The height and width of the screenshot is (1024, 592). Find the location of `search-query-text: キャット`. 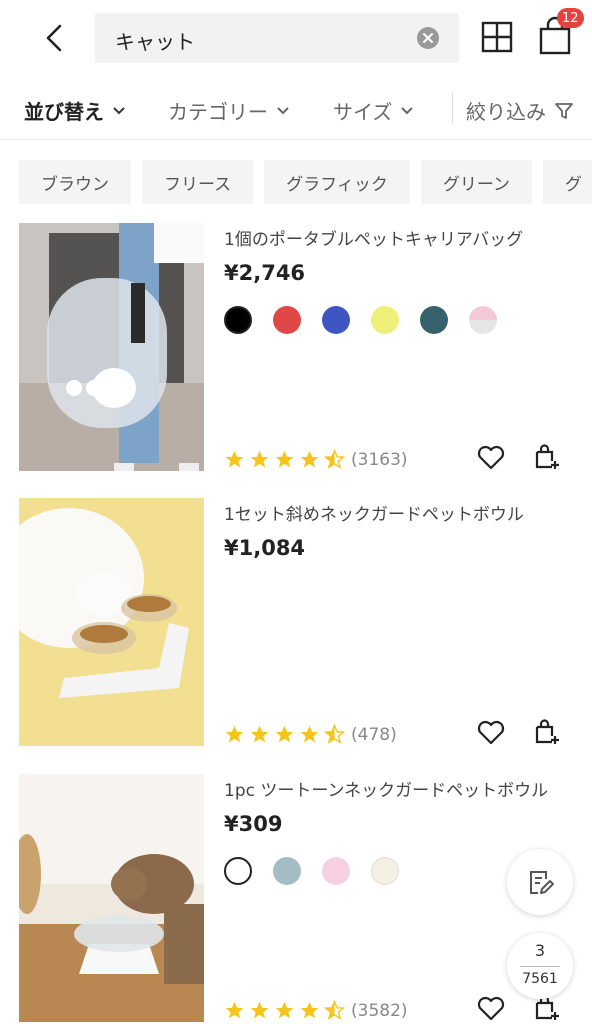

search-query-text: キャット is located at coordinates (155, 42).